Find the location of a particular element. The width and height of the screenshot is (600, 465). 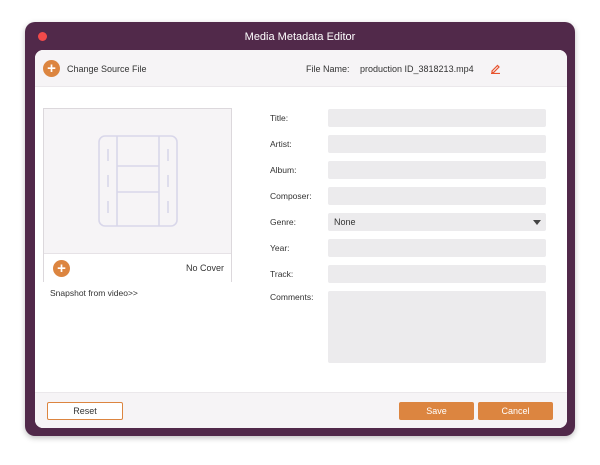

no-cover-label: No Cover is located at coordinates (204, 268).